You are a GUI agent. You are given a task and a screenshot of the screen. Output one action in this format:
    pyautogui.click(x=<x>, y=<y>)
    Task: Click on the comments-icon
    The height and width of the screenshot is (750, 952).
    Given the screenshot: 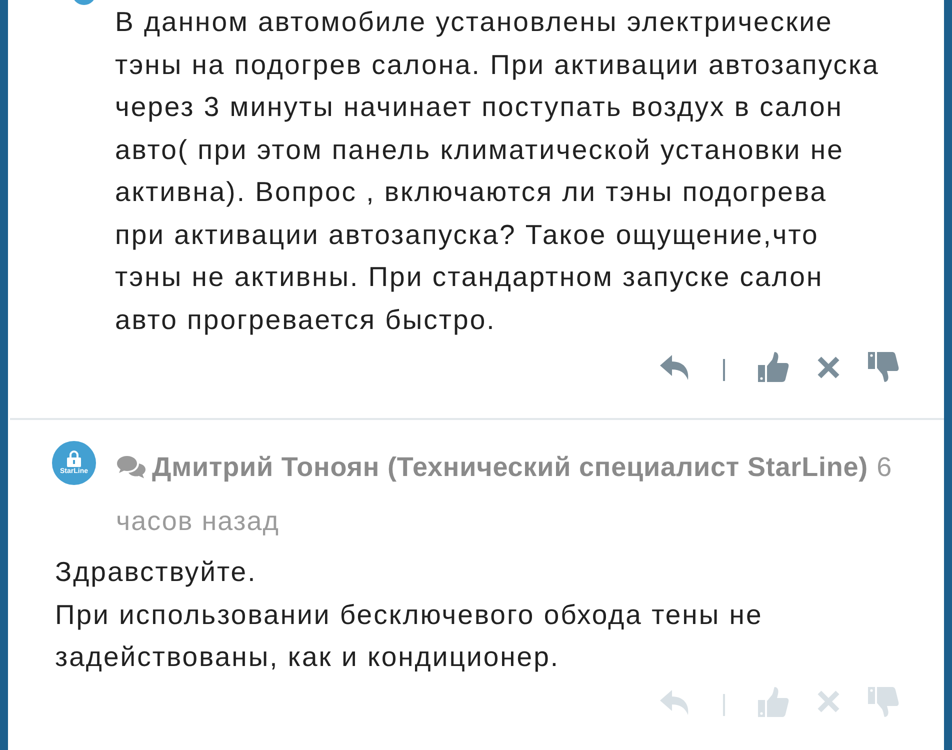 What is the action you would take?
    pyautogui.click(x=131, y=467)
    